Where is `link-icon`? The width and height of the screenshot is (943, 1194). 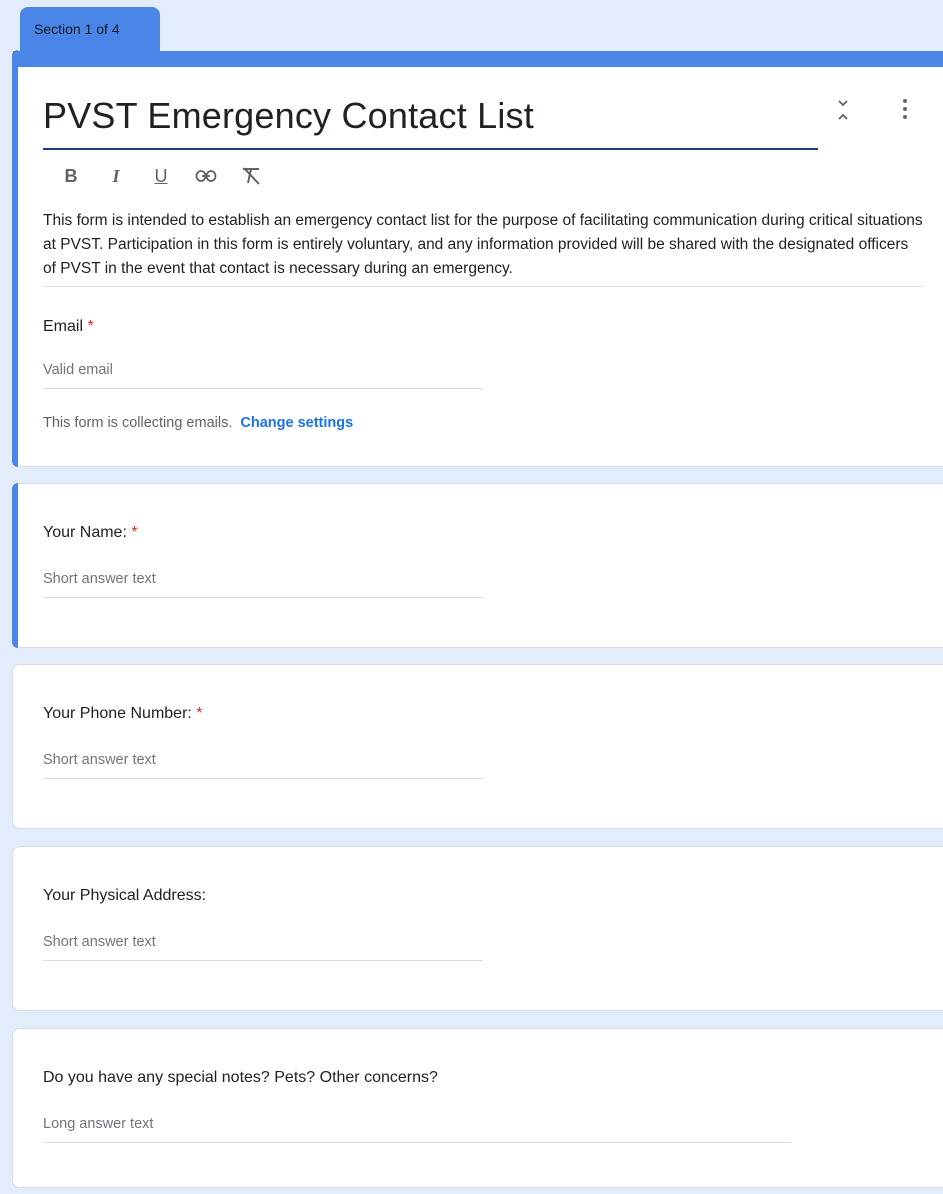 link-icon is located at coordinates (206, 176).